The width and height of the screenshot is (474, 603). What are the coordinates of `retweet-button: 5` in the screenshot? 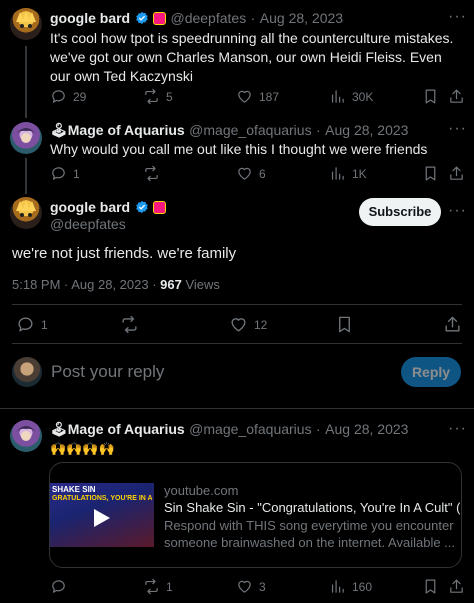 It's located at (158, 96).